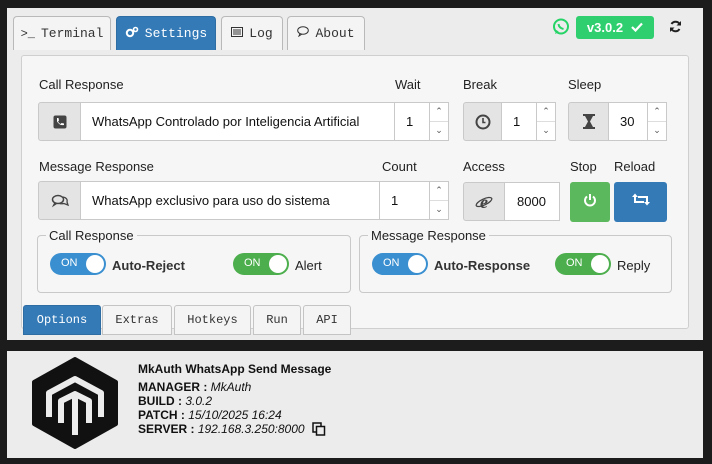 Image resolution: width=712 pixels, height=464 pixels. What do you see at coordinates (230, 200) in the screenshot?
I see `message-response-input: WhatsApp exclusivo para uso do sistema` at bounding box center [230, 200].